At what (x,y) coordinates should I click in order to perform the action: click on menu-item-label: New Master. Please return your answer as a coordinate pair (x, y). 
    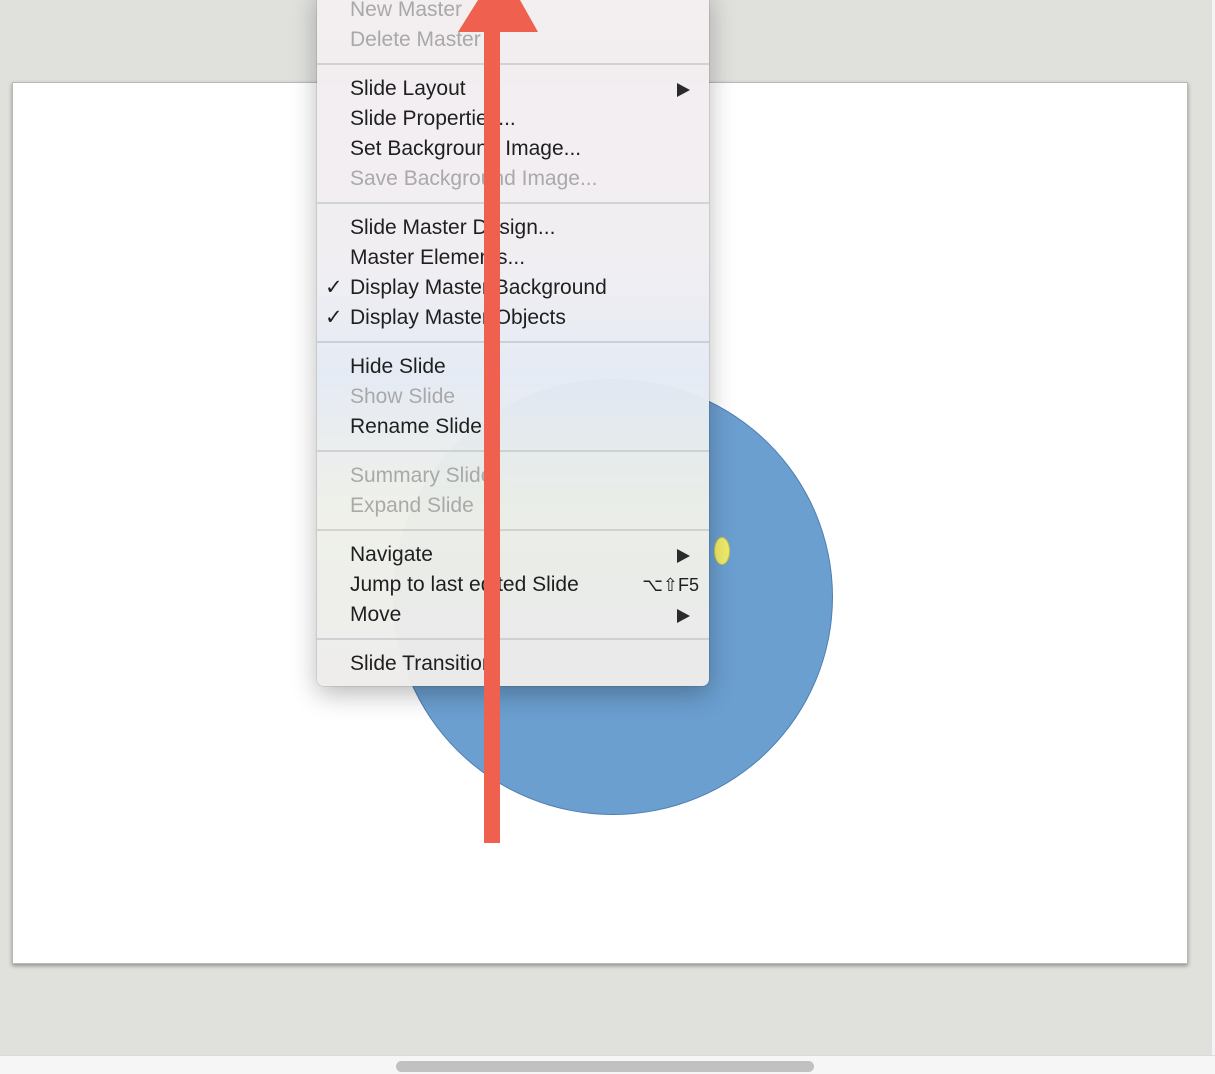
    Looking at the image, I should click on (406, 10).